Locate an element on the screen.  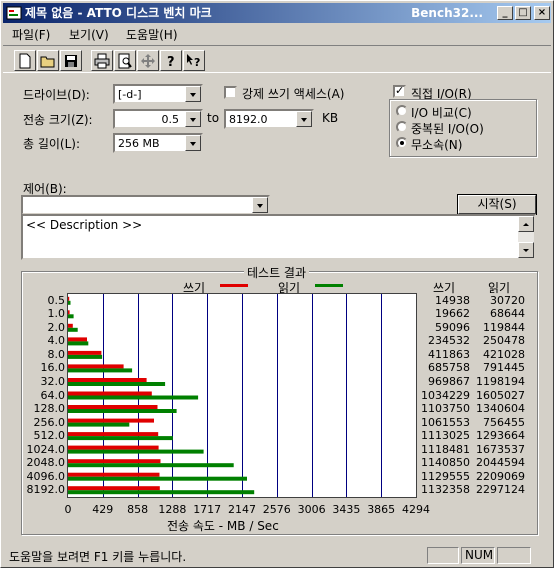
total-length-select: 256 MB is located at coordinates (158, 143).